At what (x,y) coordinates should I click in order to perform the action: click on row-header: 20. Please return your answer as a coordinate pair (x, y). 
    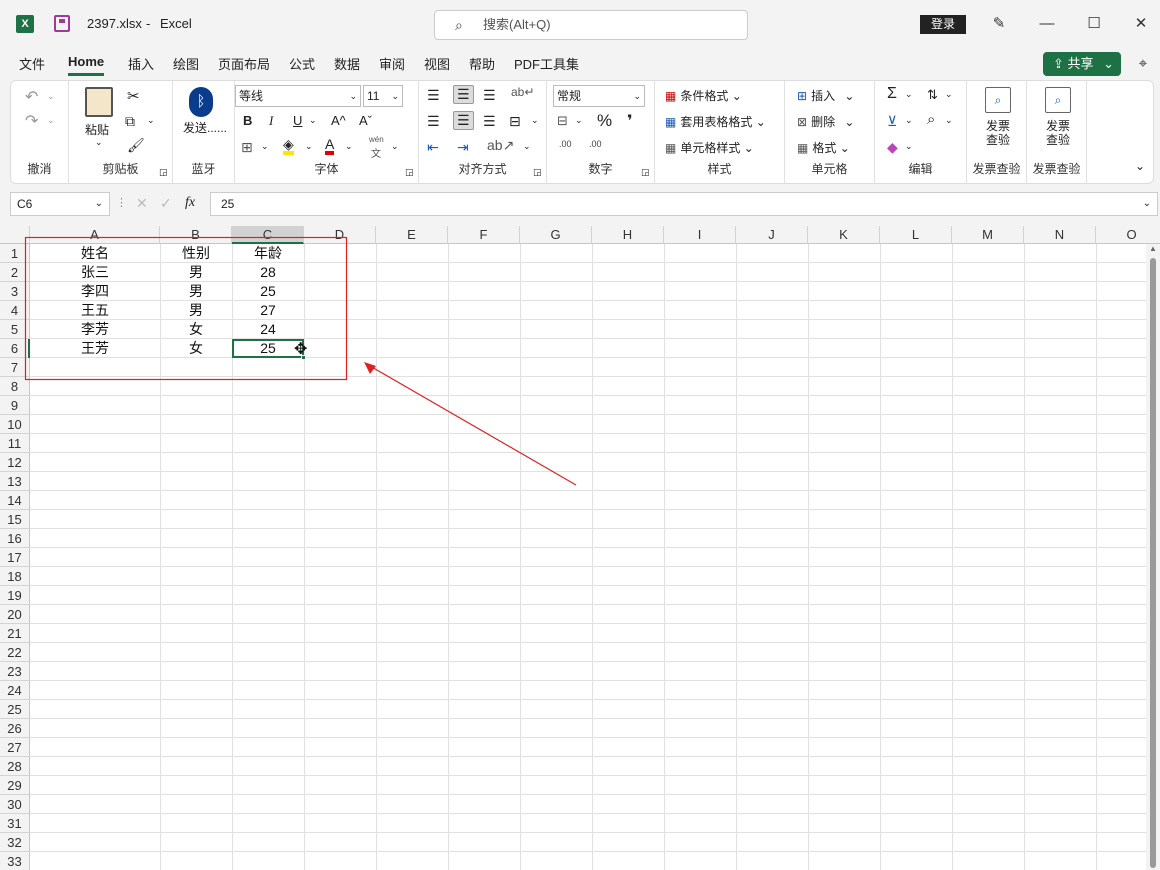
    Looking at the image, I should click on (15, 614).